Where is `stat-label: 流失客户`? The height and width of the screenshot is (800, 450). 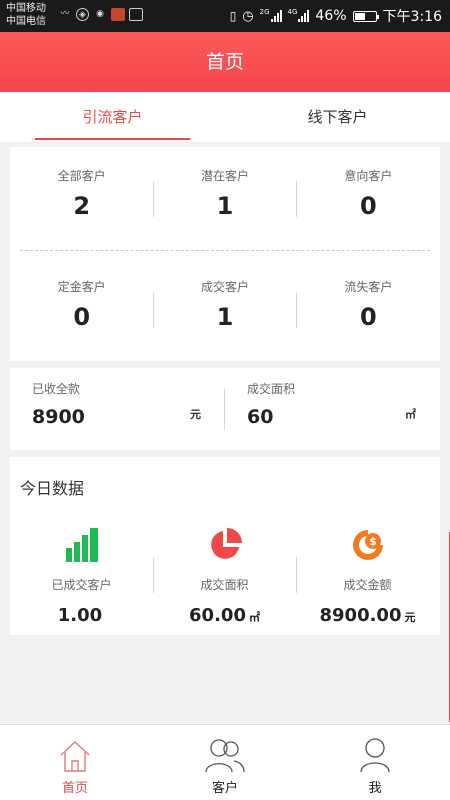 stat-label: 流失客户 is located at coordinates (368, 287).